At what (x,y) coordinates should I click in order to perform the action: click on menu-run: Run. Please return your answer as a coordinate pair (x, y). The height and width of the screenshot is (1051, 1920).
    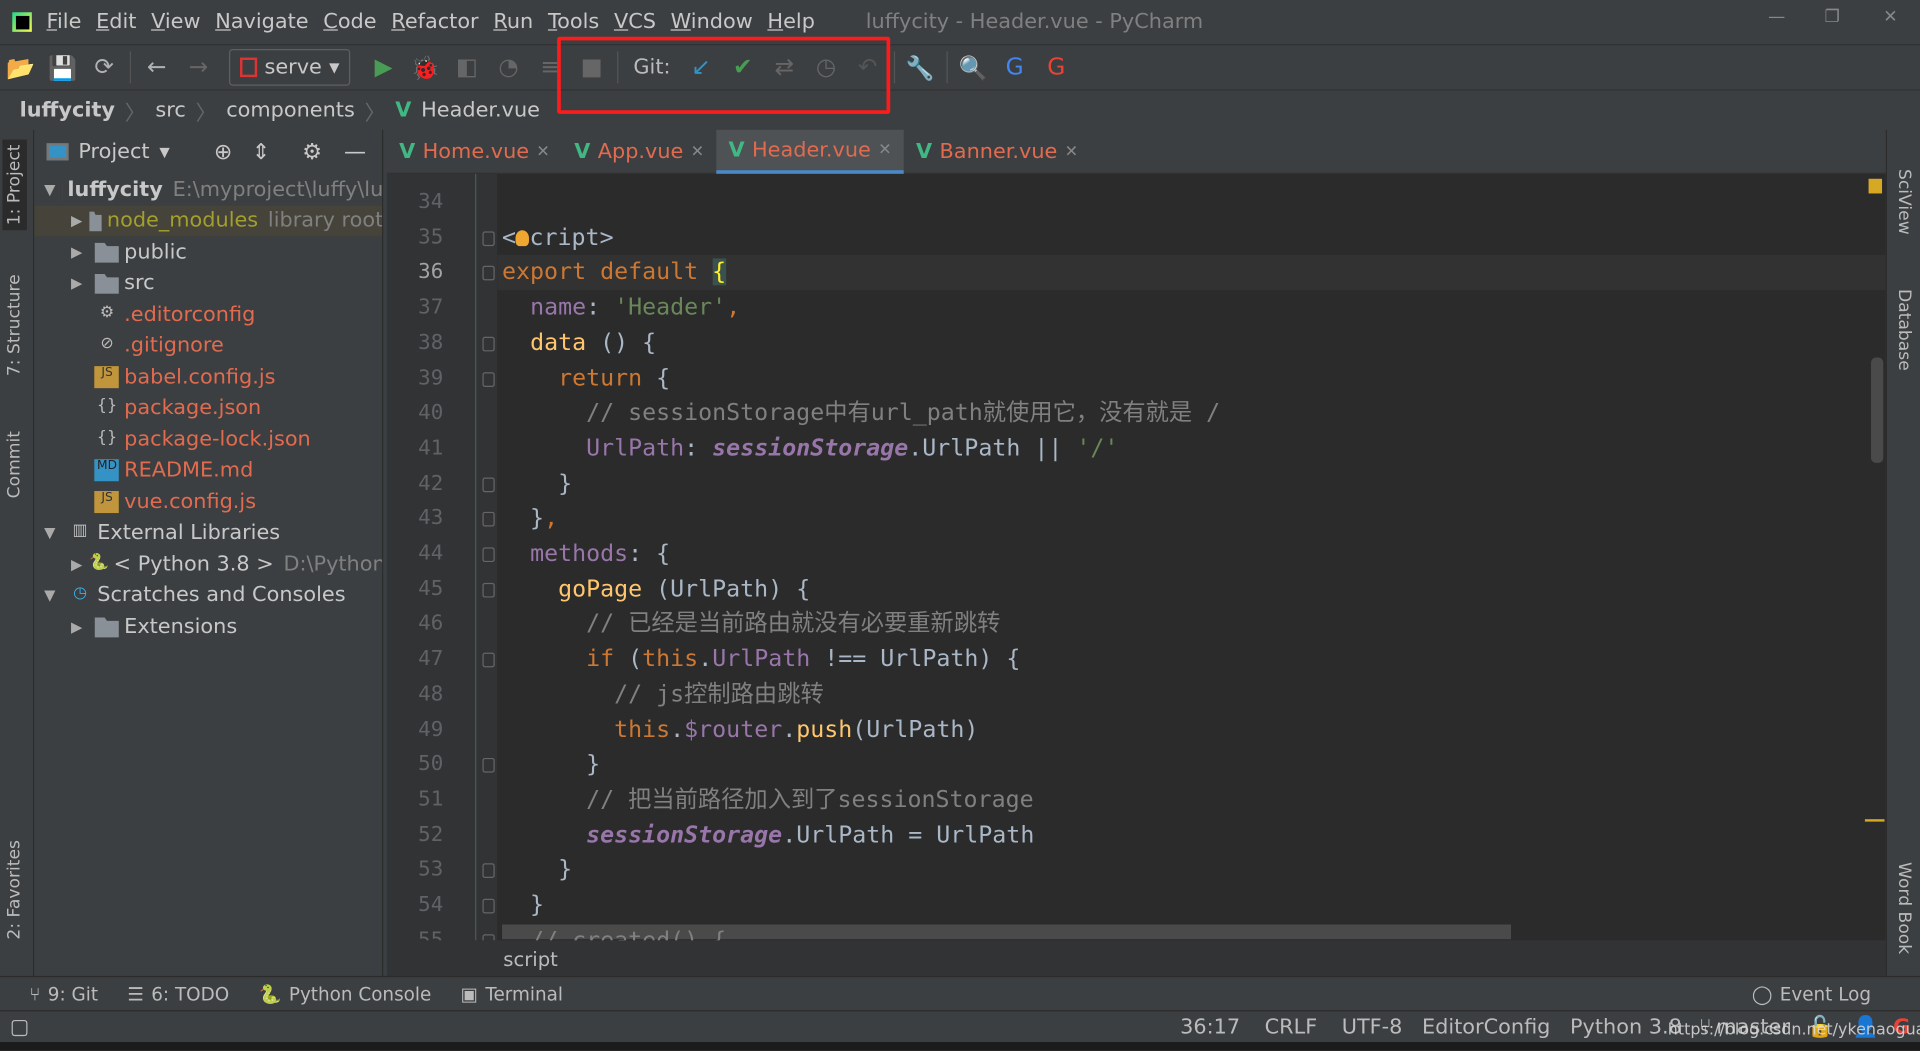
    Looking at the image, I should click on (513, 22).